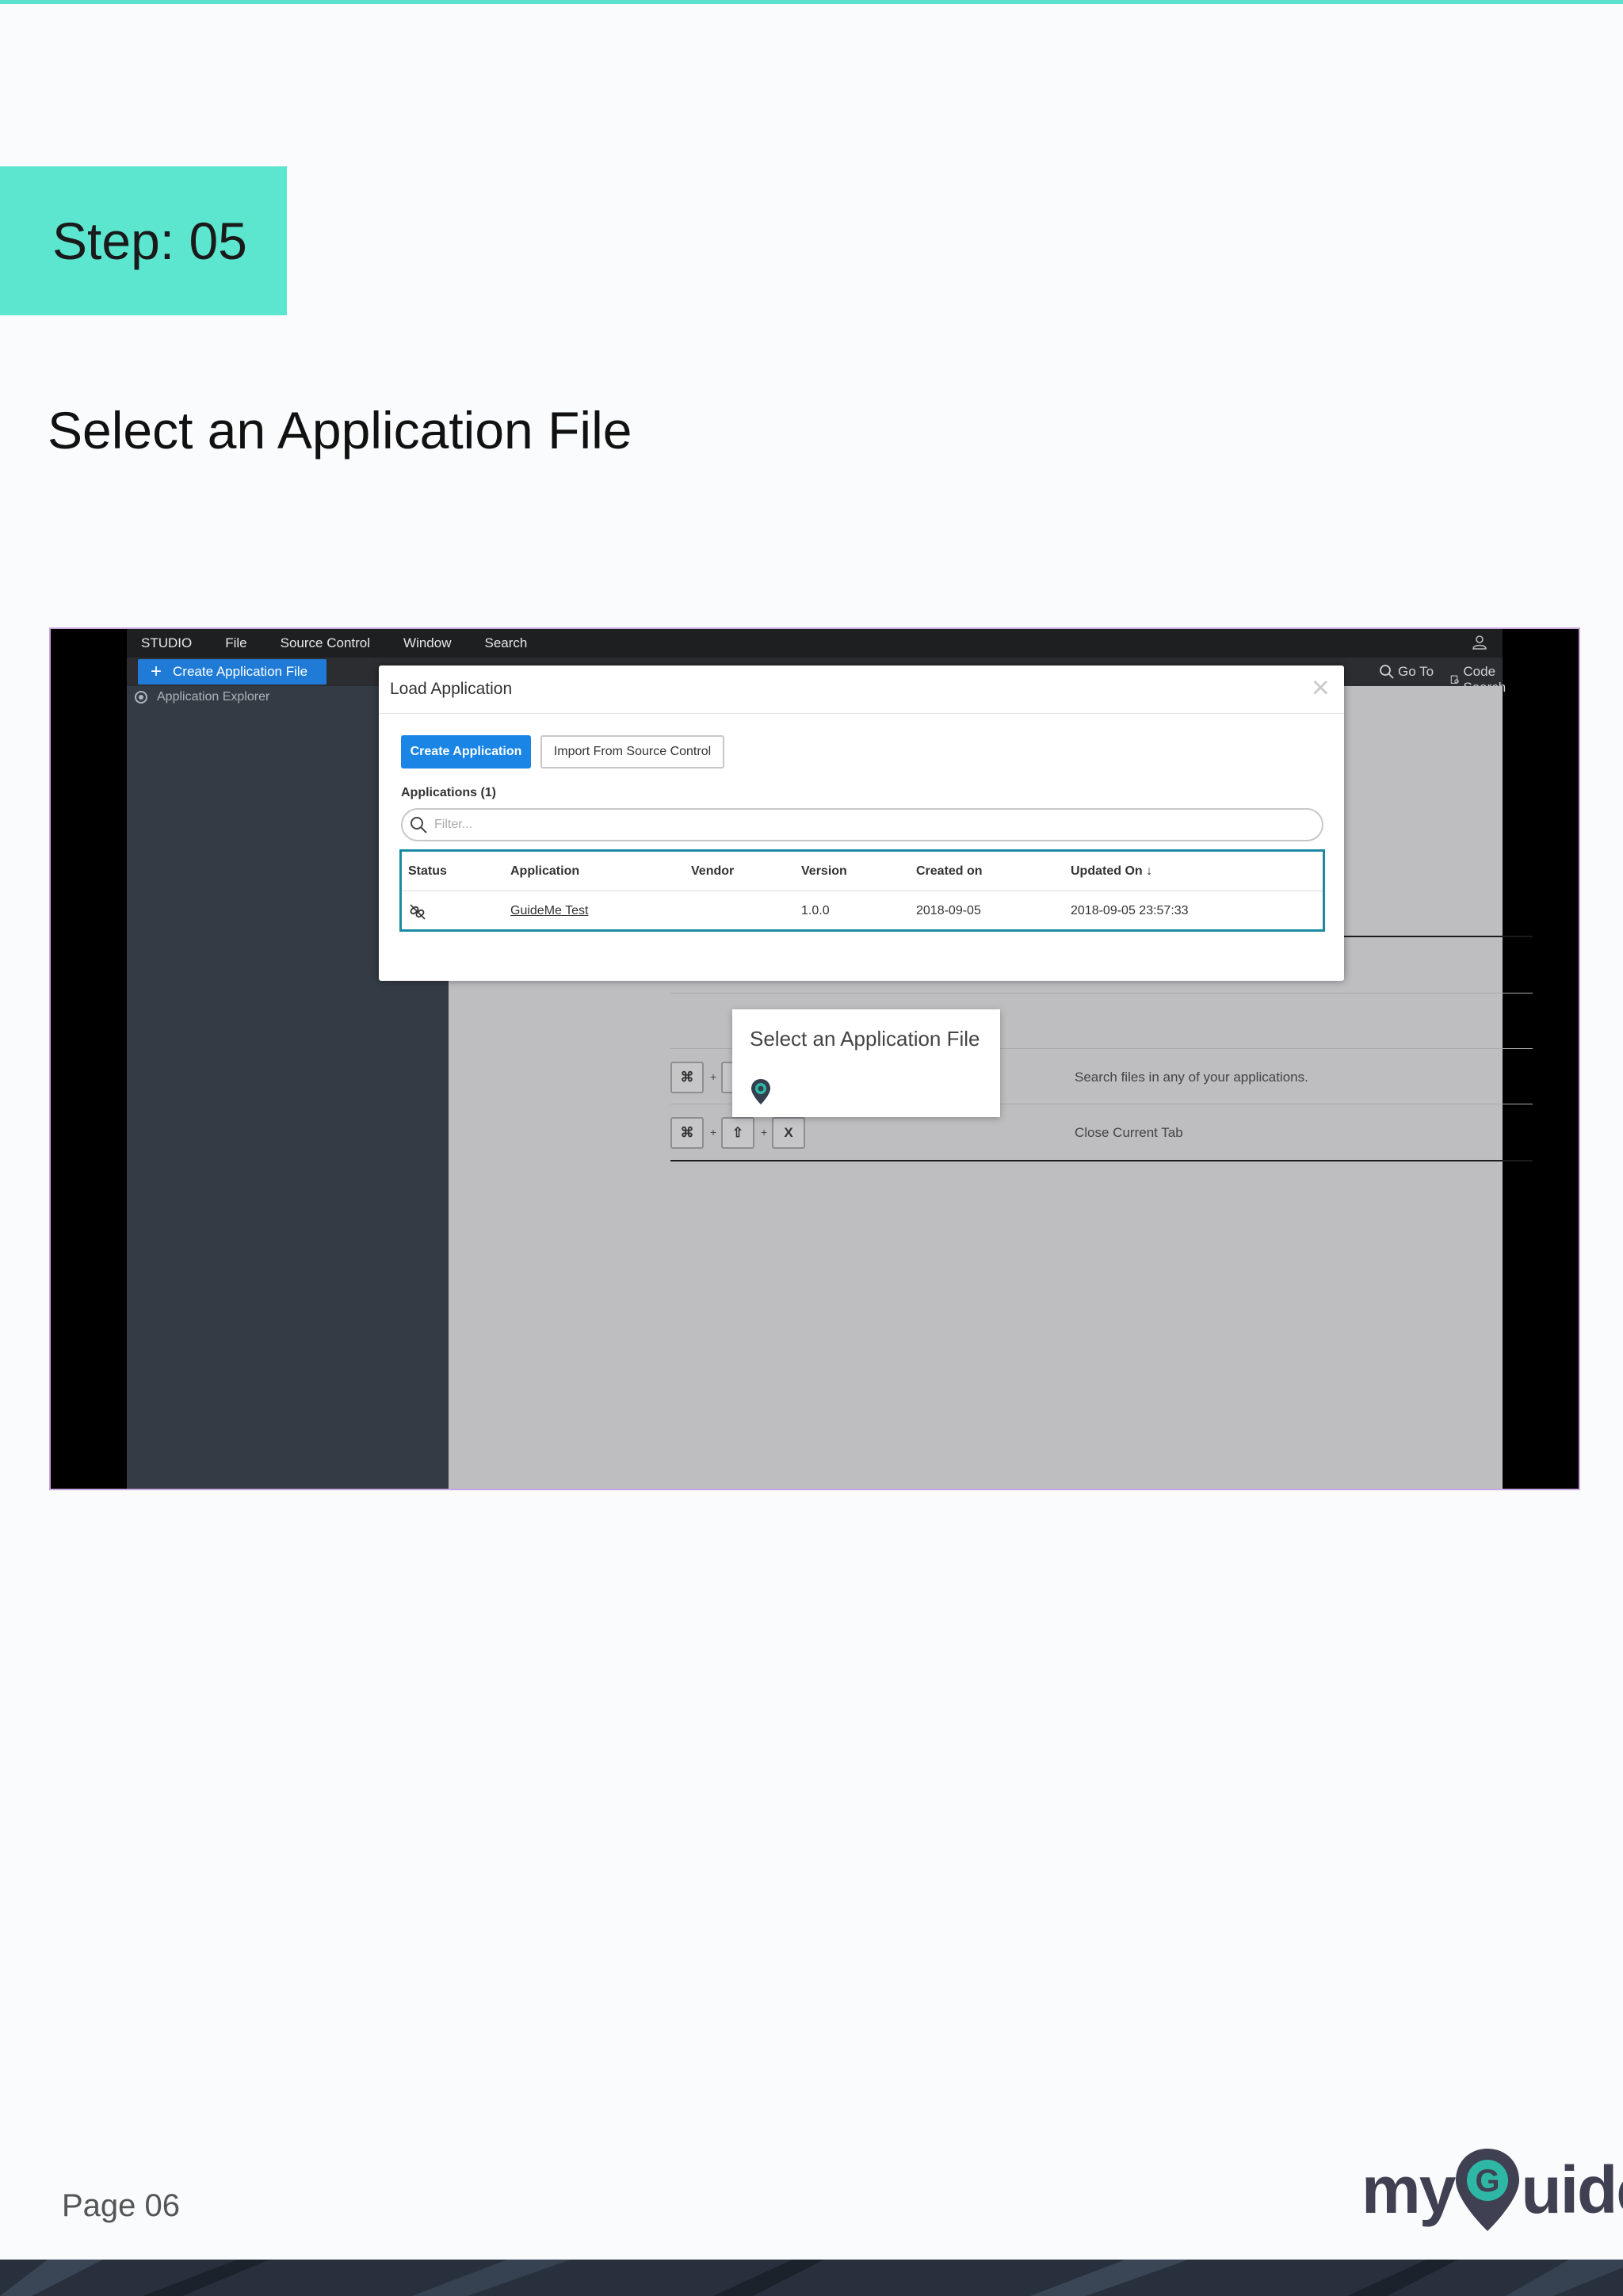 Image resolution: width=1623 pixels, height=2296 pixels. I want to click on filter-field, so click(862, 824).